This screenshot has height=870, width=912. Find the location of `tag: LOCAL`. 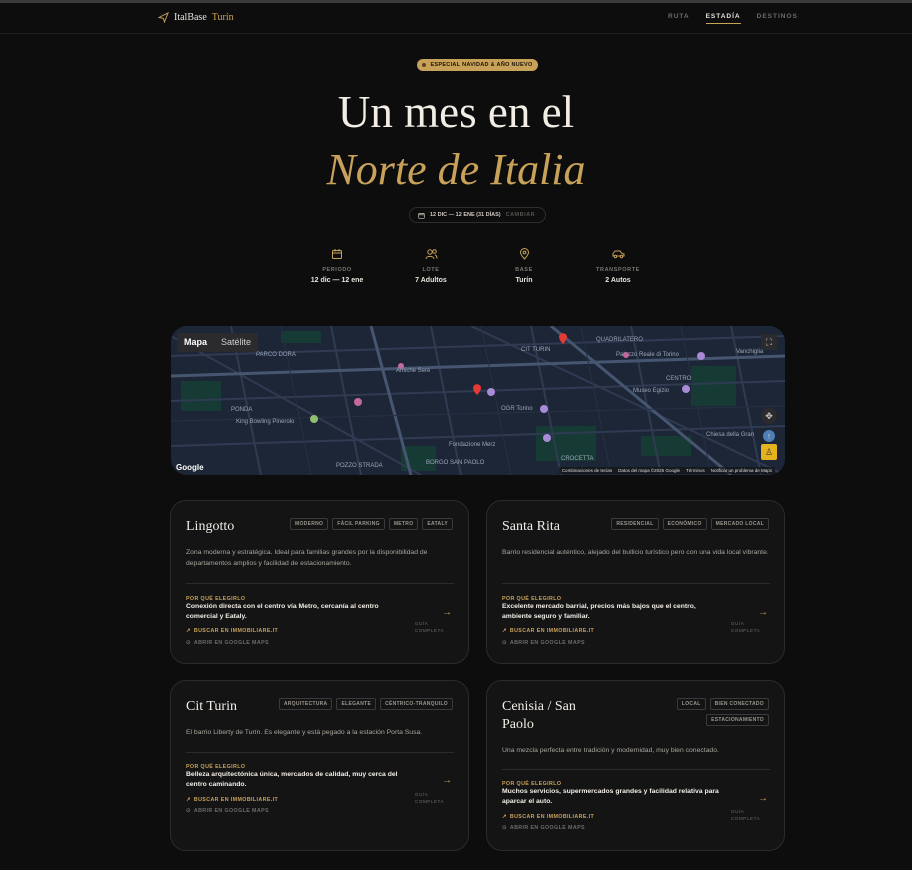

tag: LOCAL is located at coordinates (691, 704).